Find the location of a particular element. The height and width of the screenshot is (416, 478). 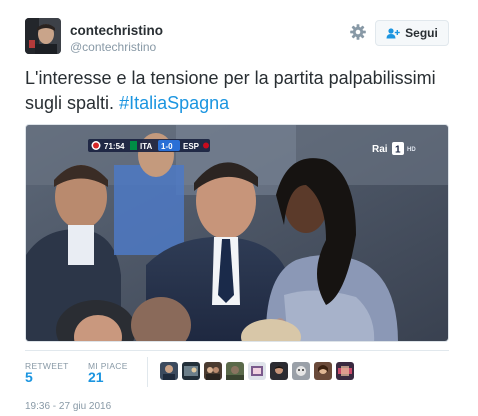

retweet-count: 5 is located at coordinates (29, 377).